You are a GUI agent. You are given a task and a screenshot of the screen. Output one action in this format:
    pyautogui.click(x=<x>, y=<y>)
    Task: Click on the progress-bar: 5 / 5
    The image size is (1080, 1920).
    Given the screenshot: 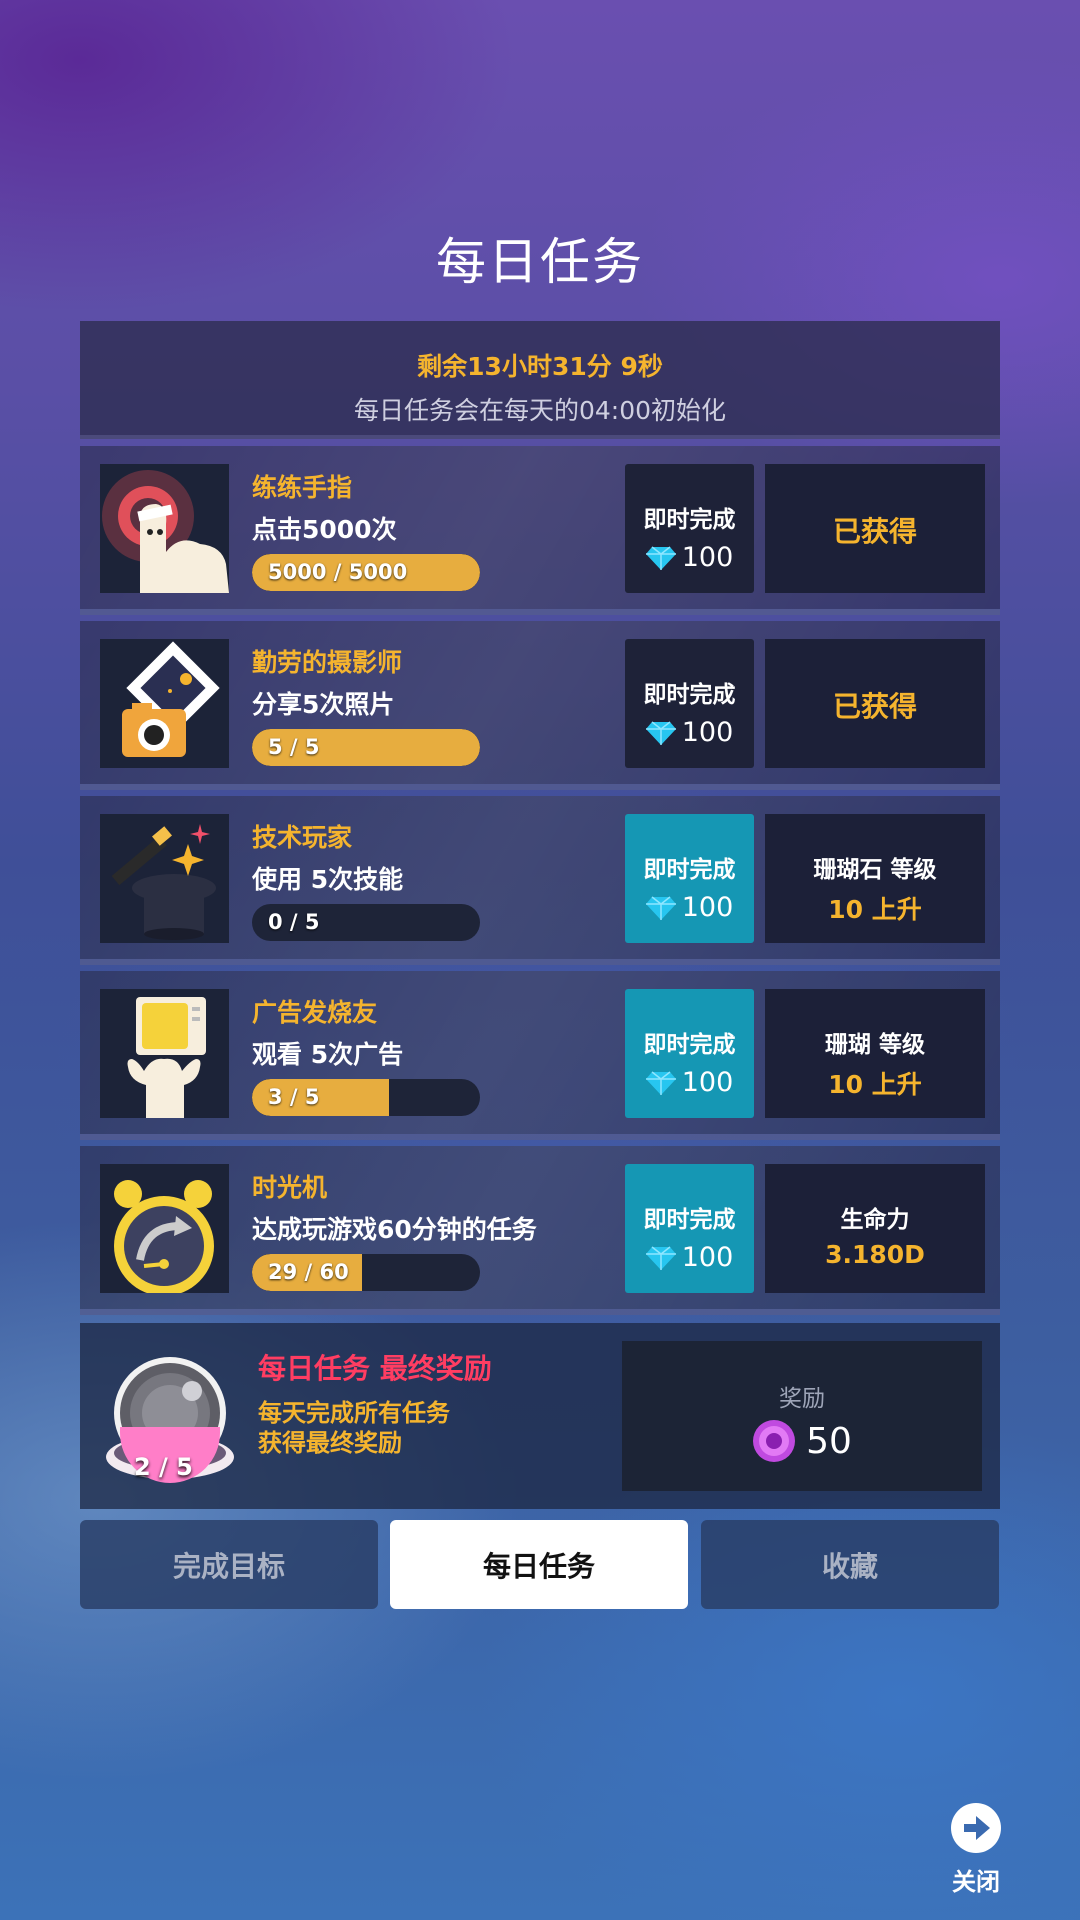 What is the action you would take?
    pyautogui.click(x=366, y=747)
    